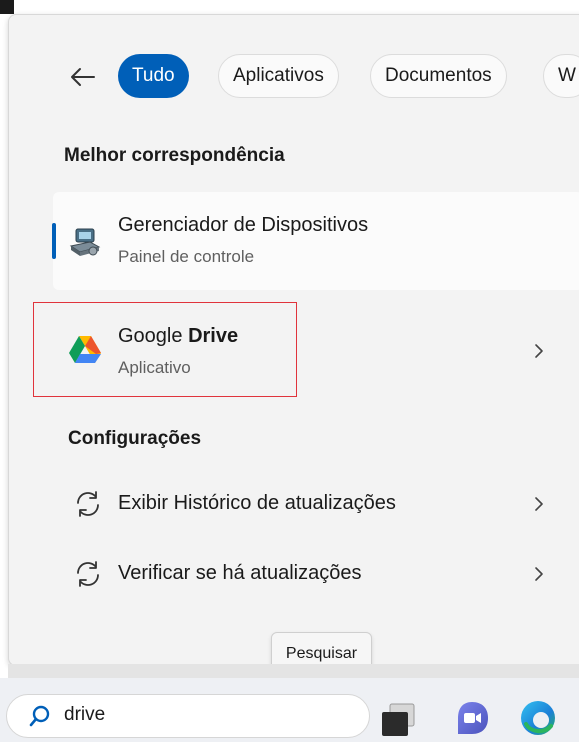 The height and width of the screenshot is (742, 579). Describe the element at coordinates (538, 718) in the screenshot. I see `edge-icon` at that location.